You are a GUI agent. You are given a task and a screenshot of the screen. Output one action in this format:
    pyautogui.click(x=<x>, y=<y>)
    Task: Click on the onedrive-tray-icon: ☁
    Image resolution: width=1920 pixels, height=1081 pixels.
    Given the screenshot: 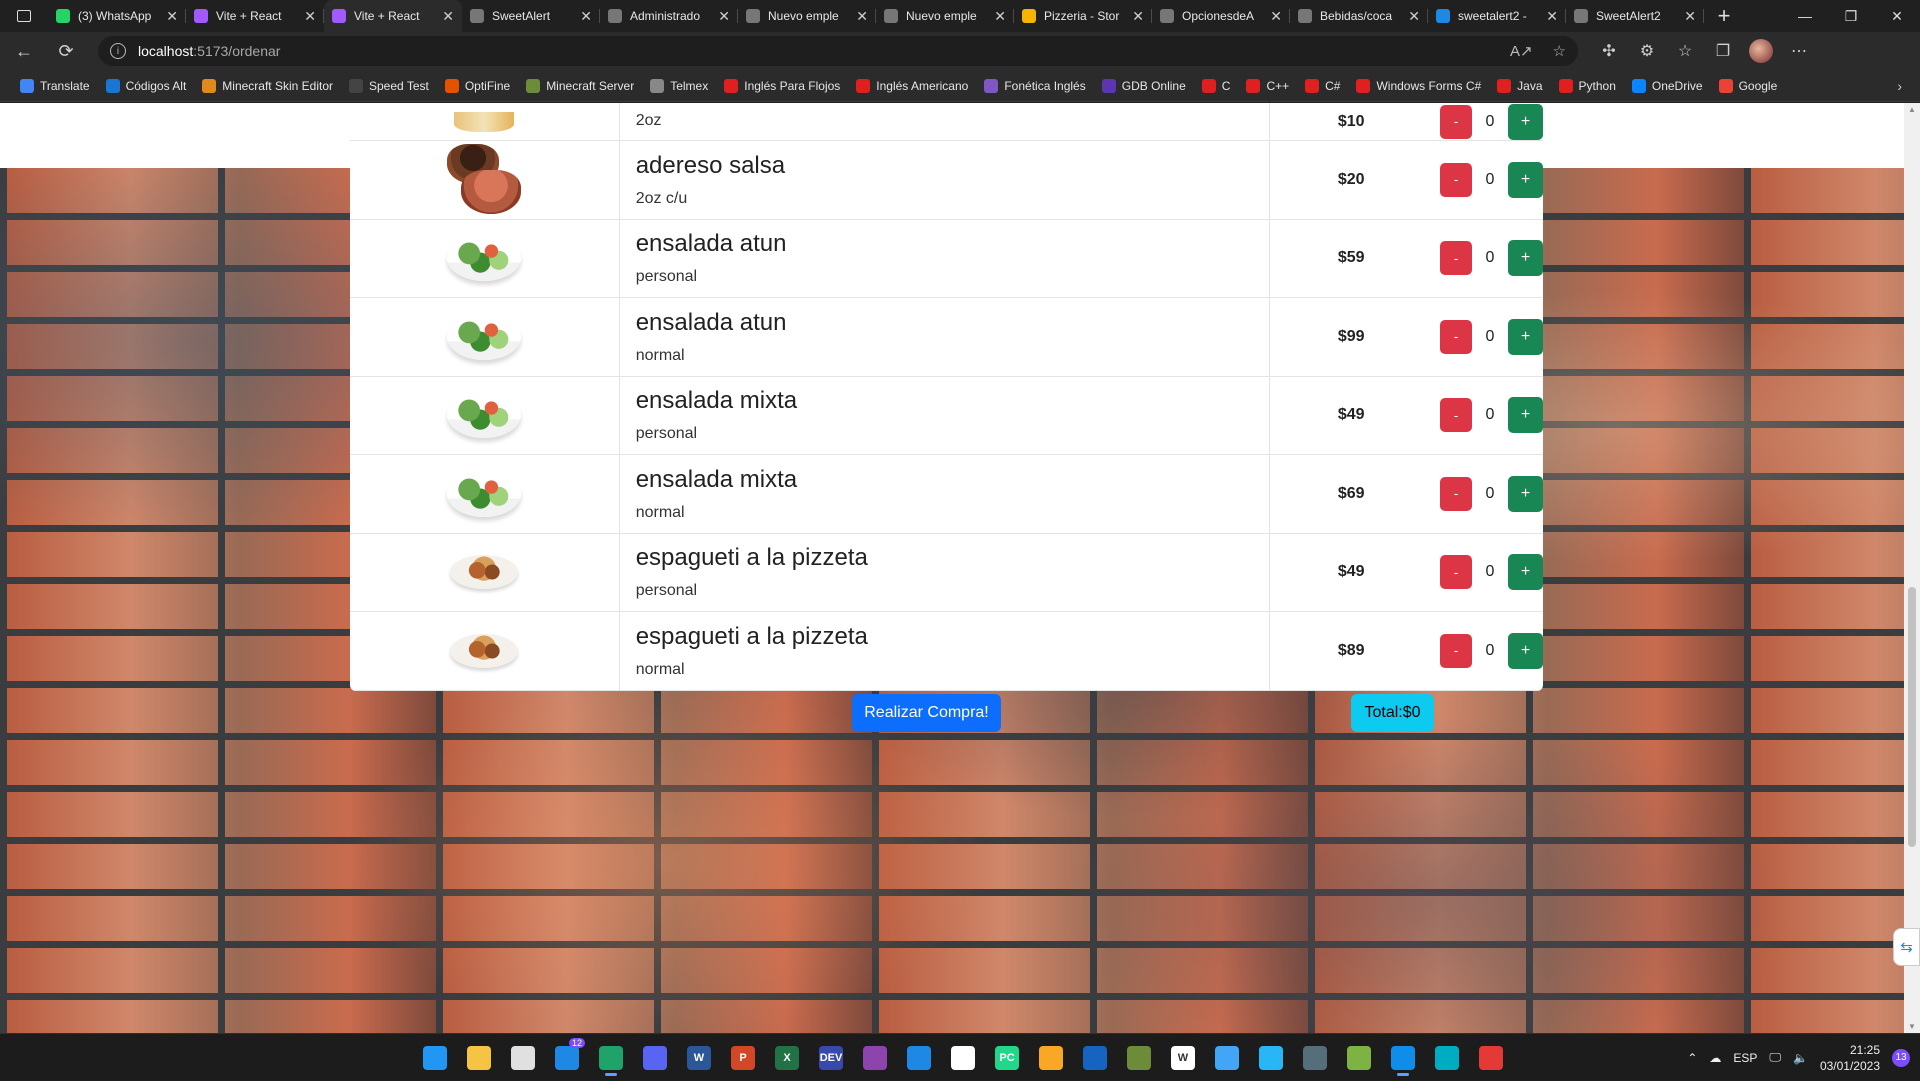 What is the action you would take?
    pyautogui.click(x=1715, y=1058)
    